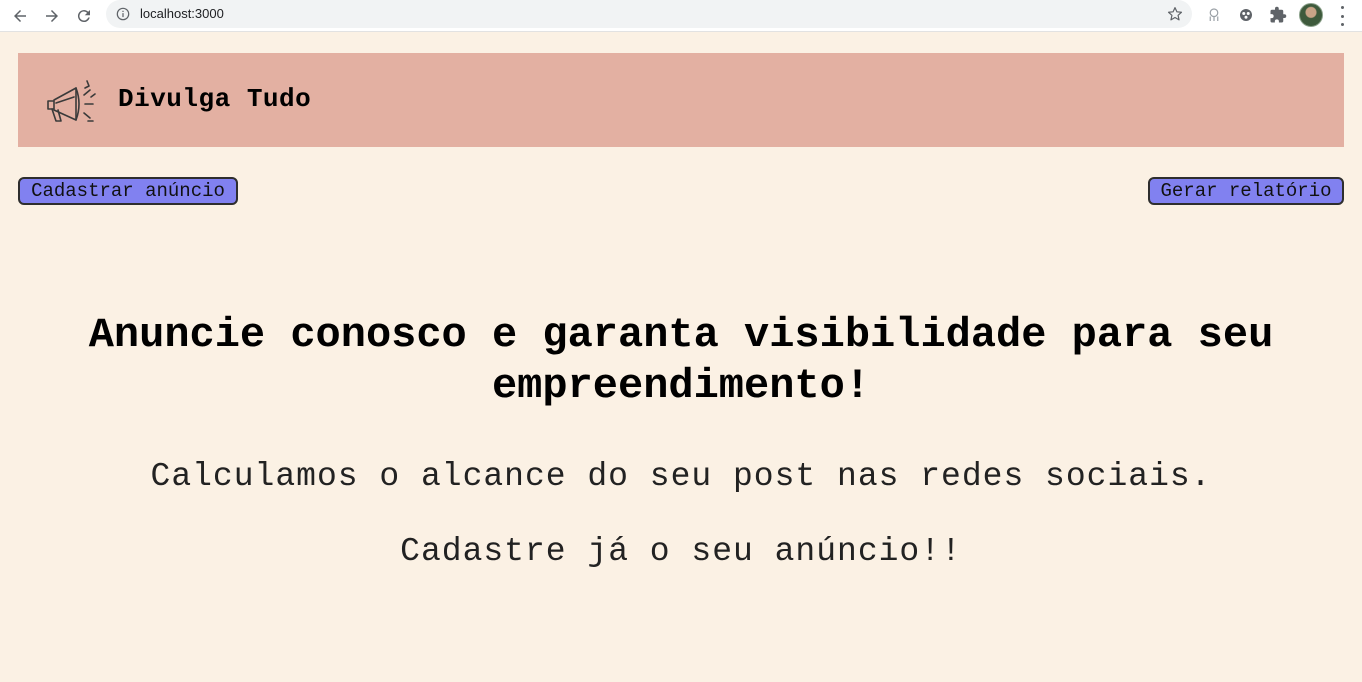 Image resolution: width=1362 pixels, height=682 pixels. Describe the element at coordinates (1342, 16) in the screenshot. I see `menu-dots-icon` at that location.